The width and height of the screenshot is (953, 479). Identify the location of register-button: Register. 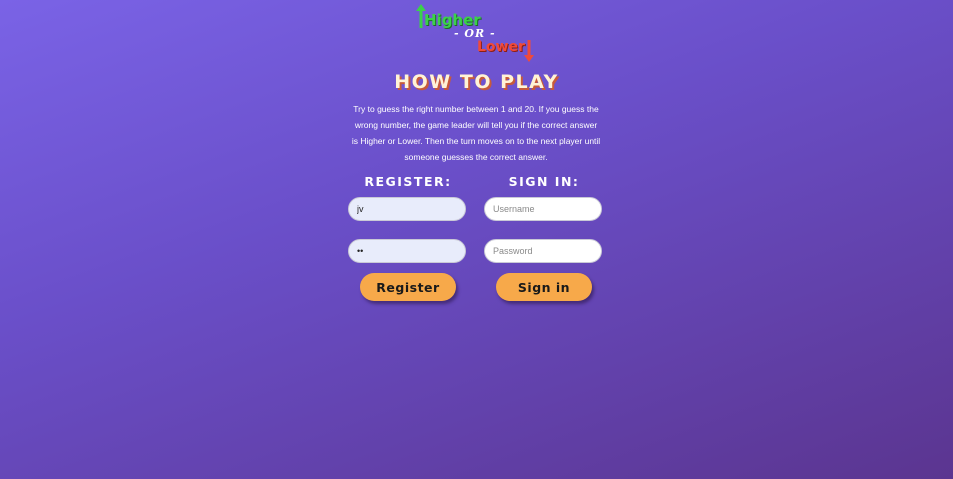
(408, 287).